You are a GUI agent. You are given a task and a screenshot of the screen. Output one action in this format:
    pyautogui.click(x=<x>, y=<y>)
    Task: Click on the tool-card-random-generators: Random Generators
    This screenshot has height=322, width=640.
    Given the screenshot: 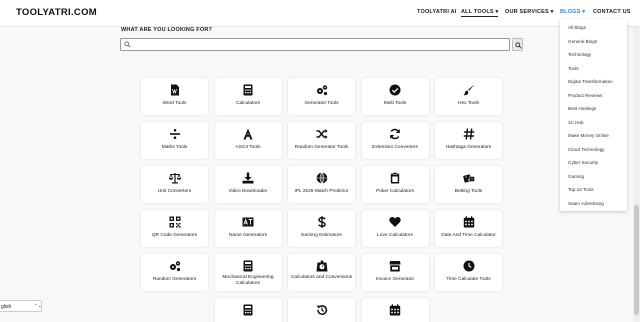 What is the action you would take?
    pyautogui.click(x=174, y=272)
    